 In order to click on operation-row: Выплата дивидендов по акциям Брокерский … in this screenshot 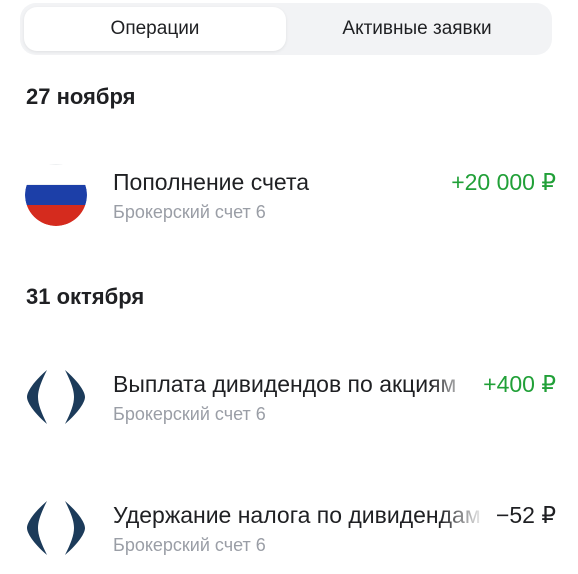, I will do `click(289, 401)`.